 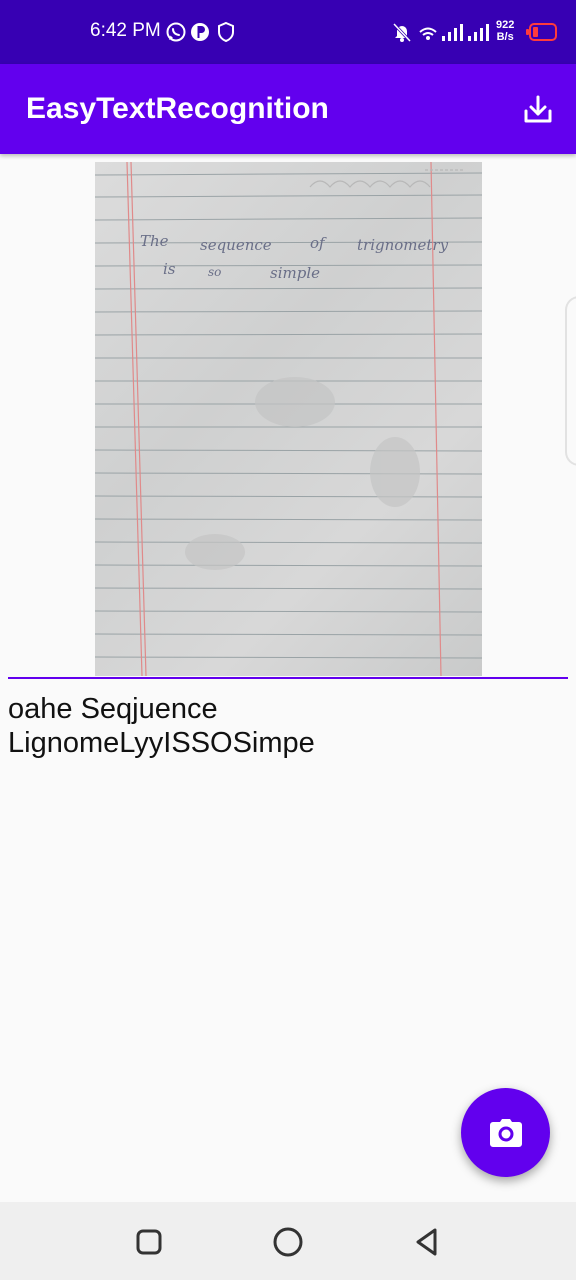 I want to click on wifi-icon, so click(x=428, y=33).